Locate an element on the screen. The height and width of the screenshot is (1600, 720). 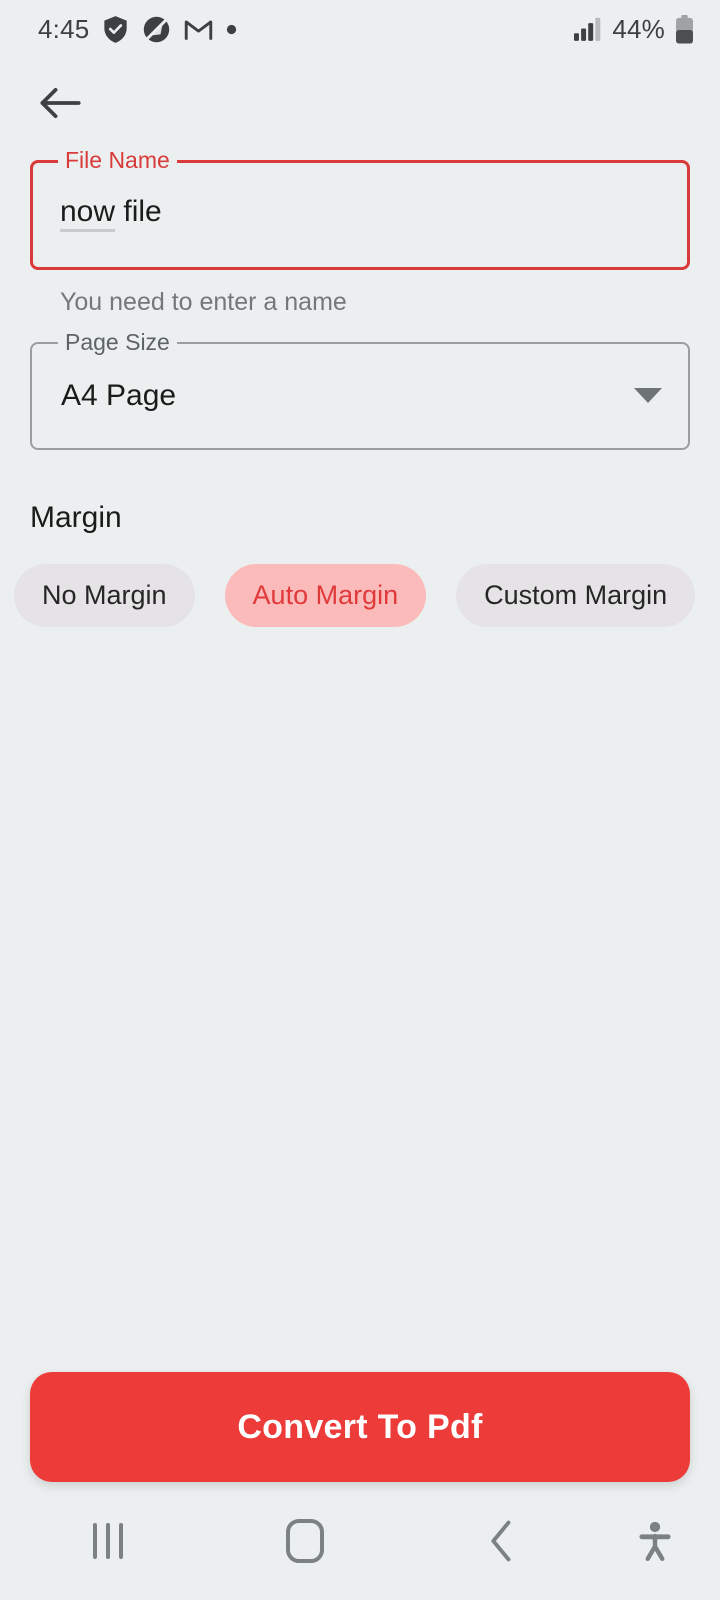
gmail-icon is located at coordinates (199, 30).